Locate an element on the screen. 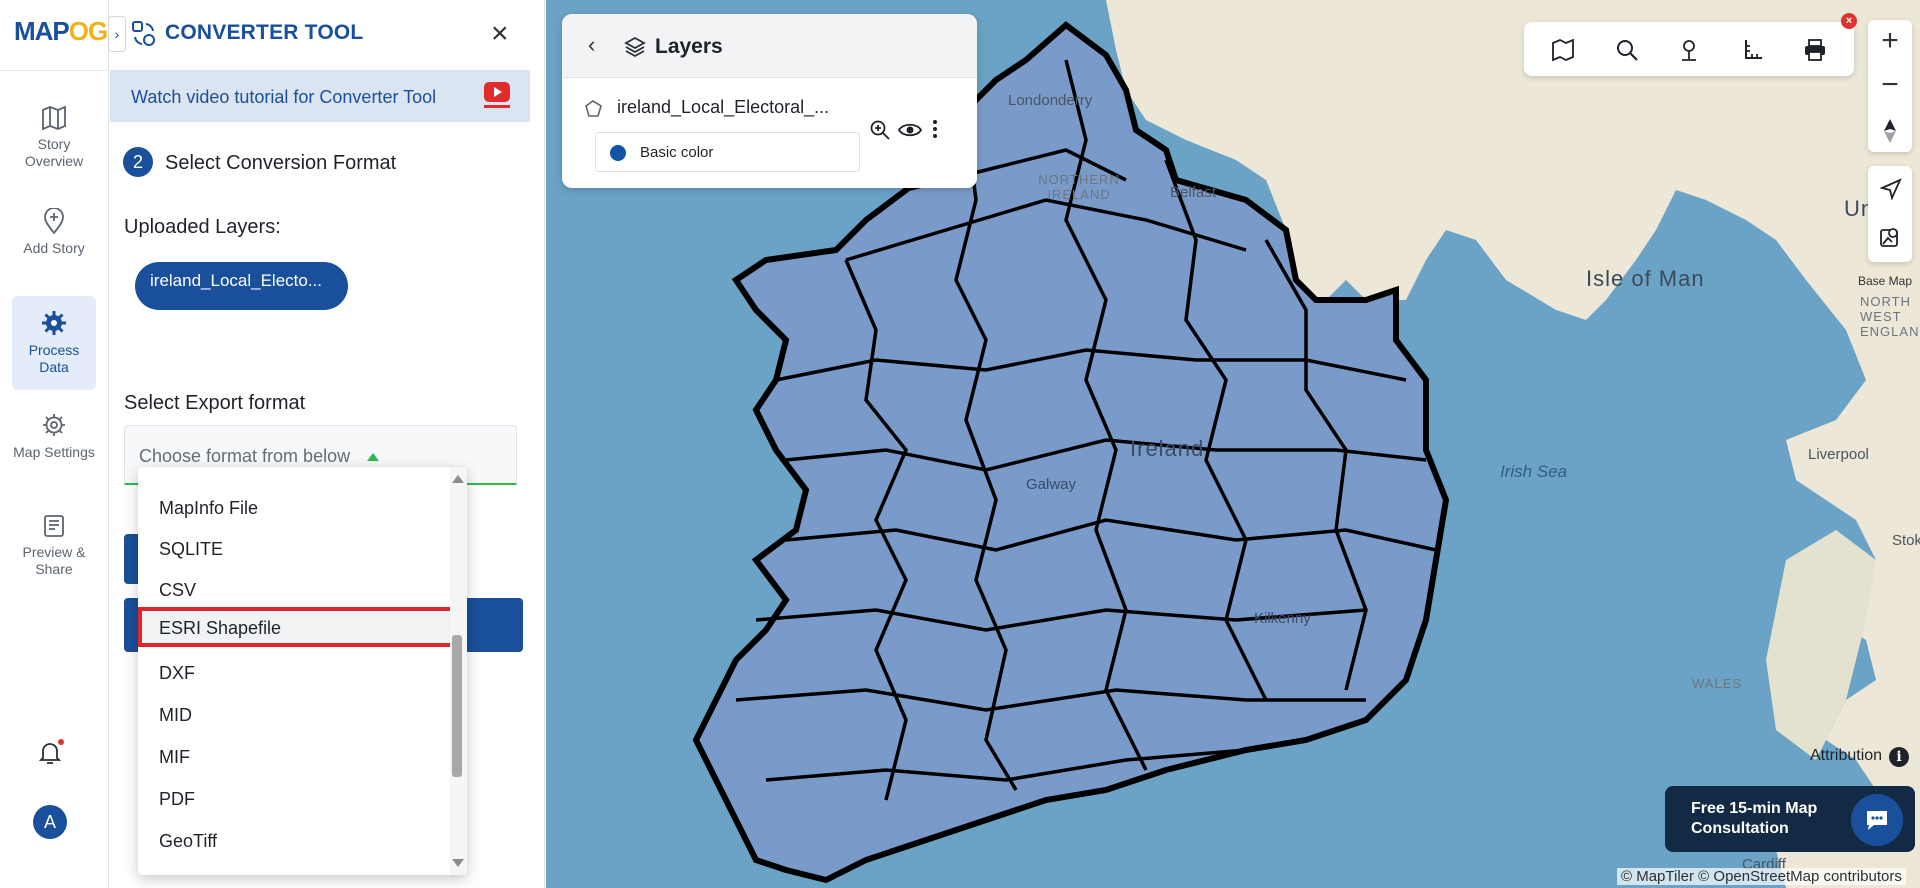 The height and width of the screenshot is (888, 1920). logo-main-text: MAP is located at coordinates (42, 31).